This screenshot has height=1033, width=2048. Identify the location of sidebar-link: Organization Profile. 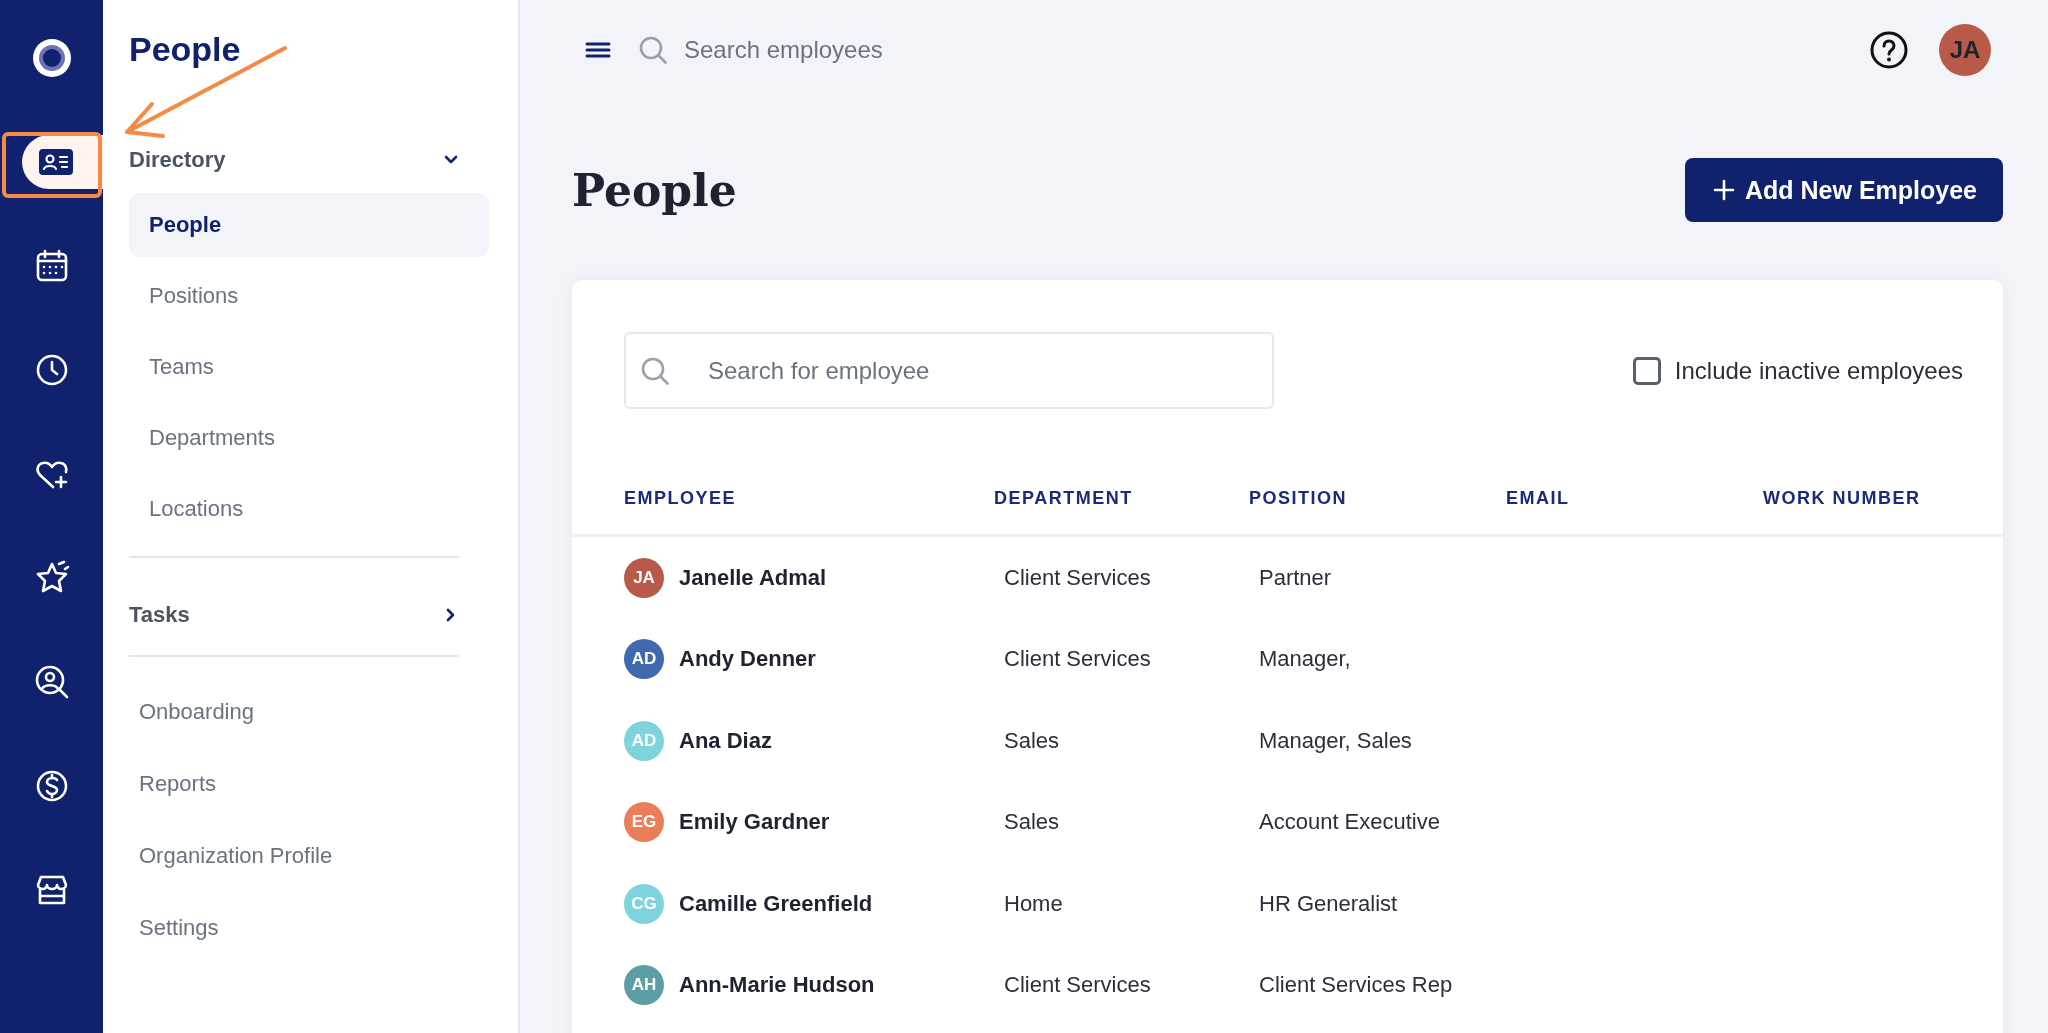
(236, 856).